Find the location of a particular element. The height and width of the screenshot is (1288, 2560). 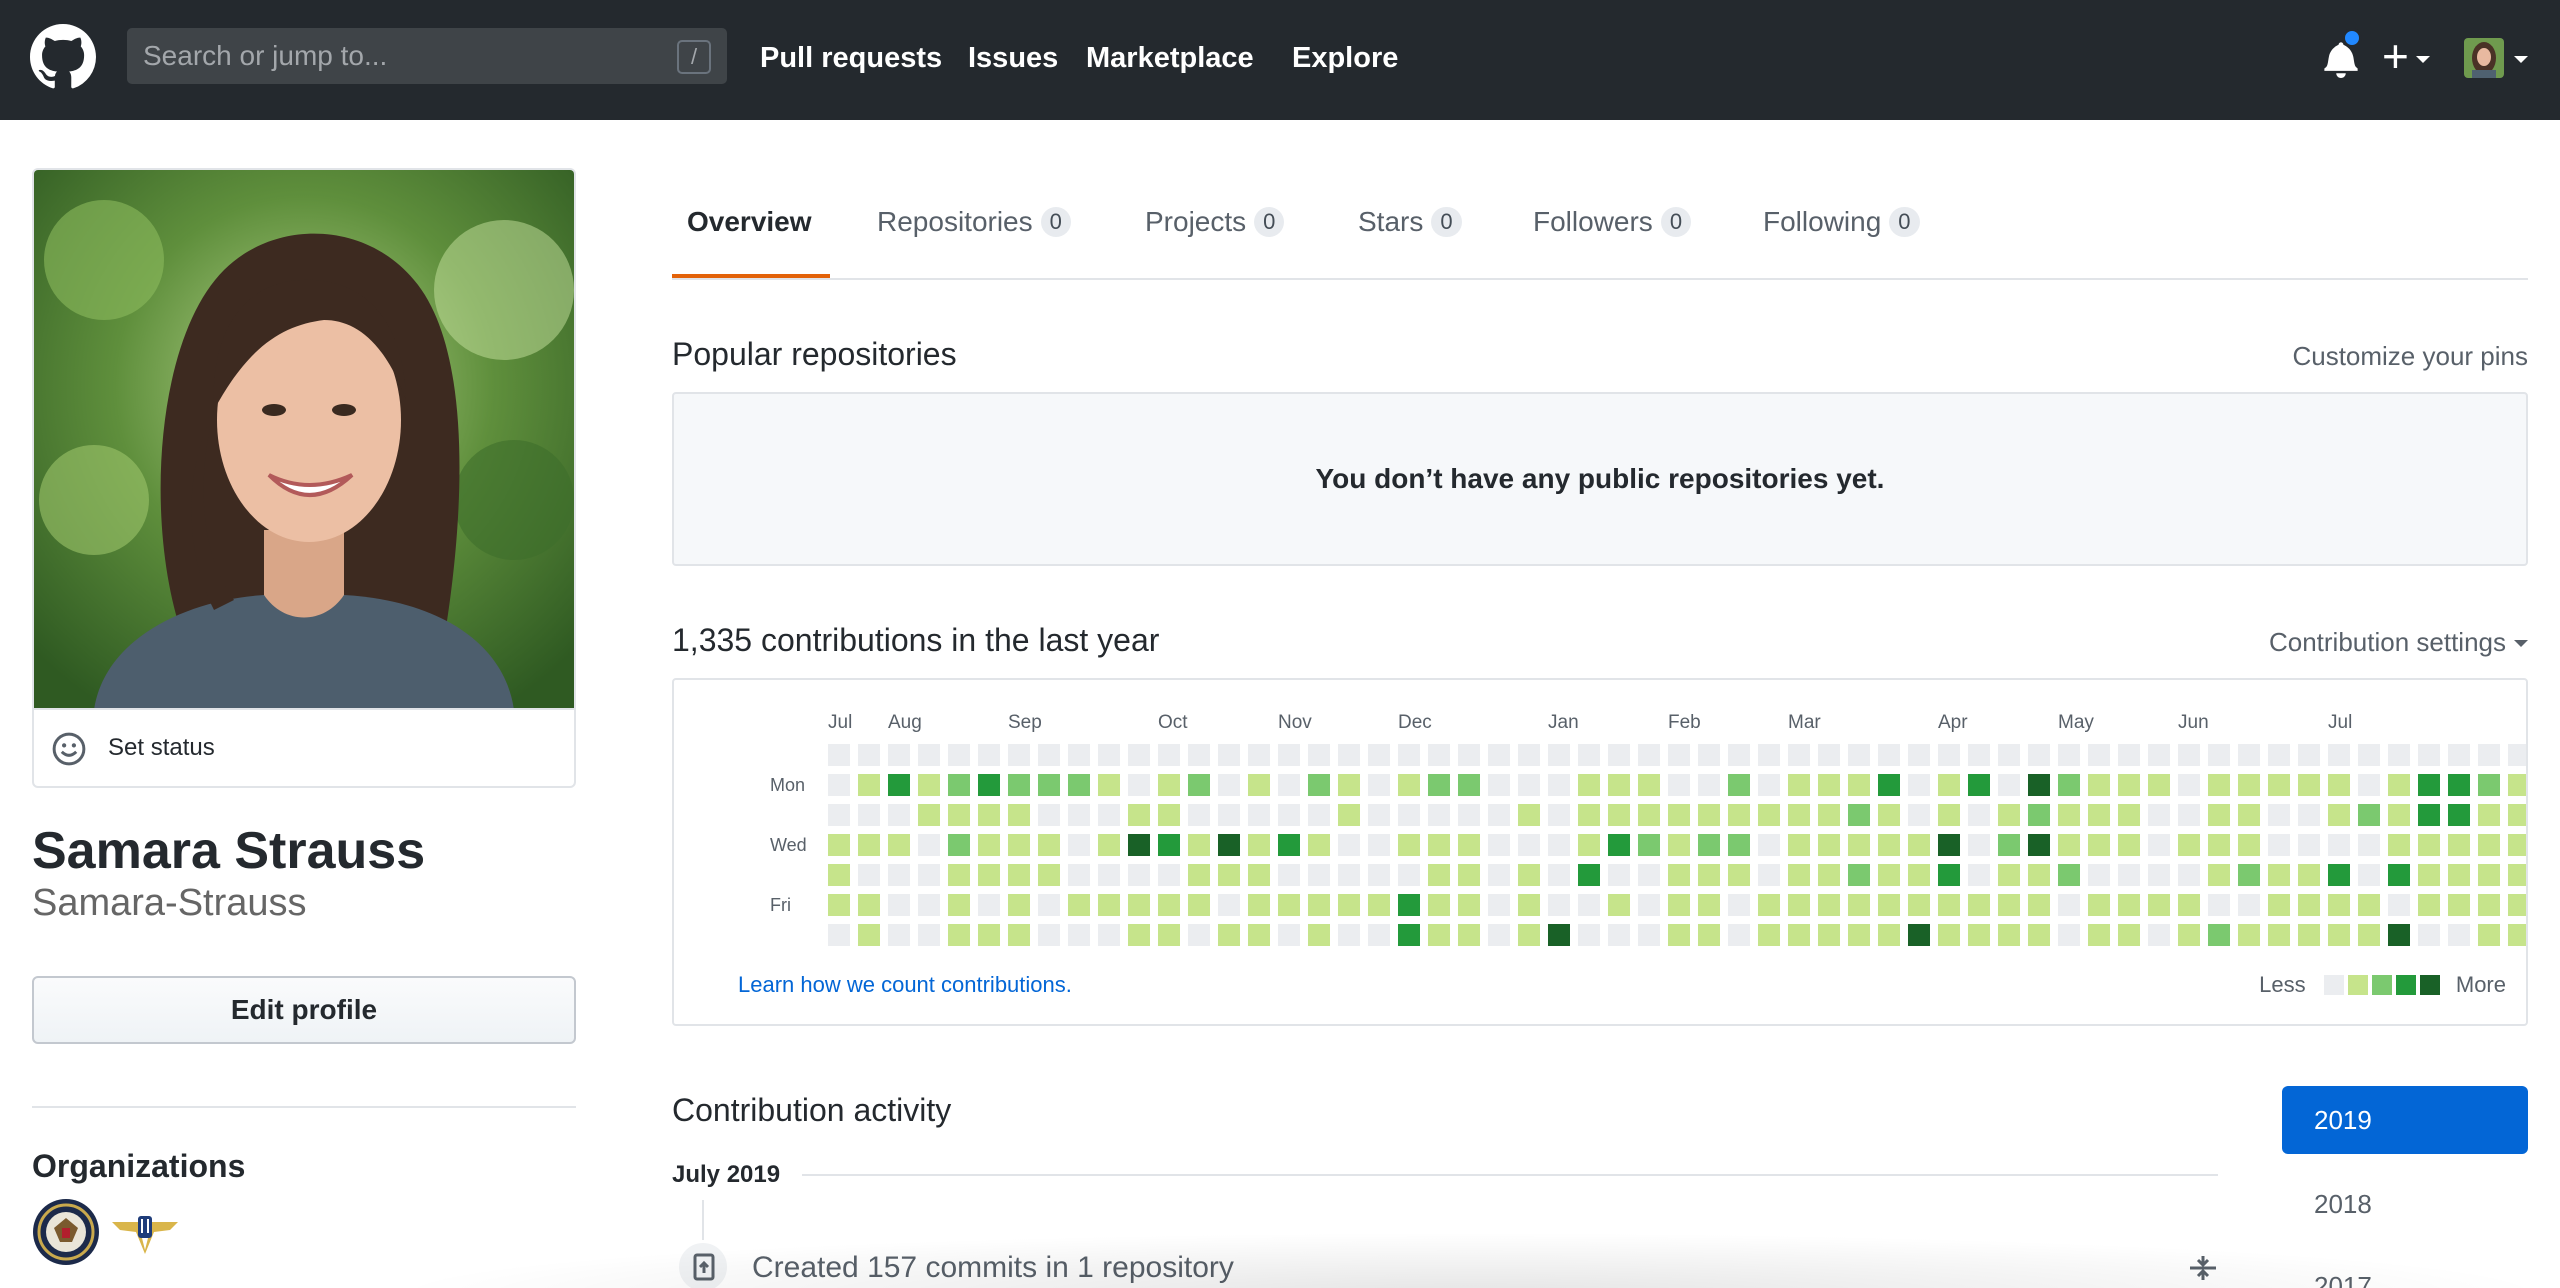

tab-repositories: Repositories 0 is located at coordinates (974, 240).